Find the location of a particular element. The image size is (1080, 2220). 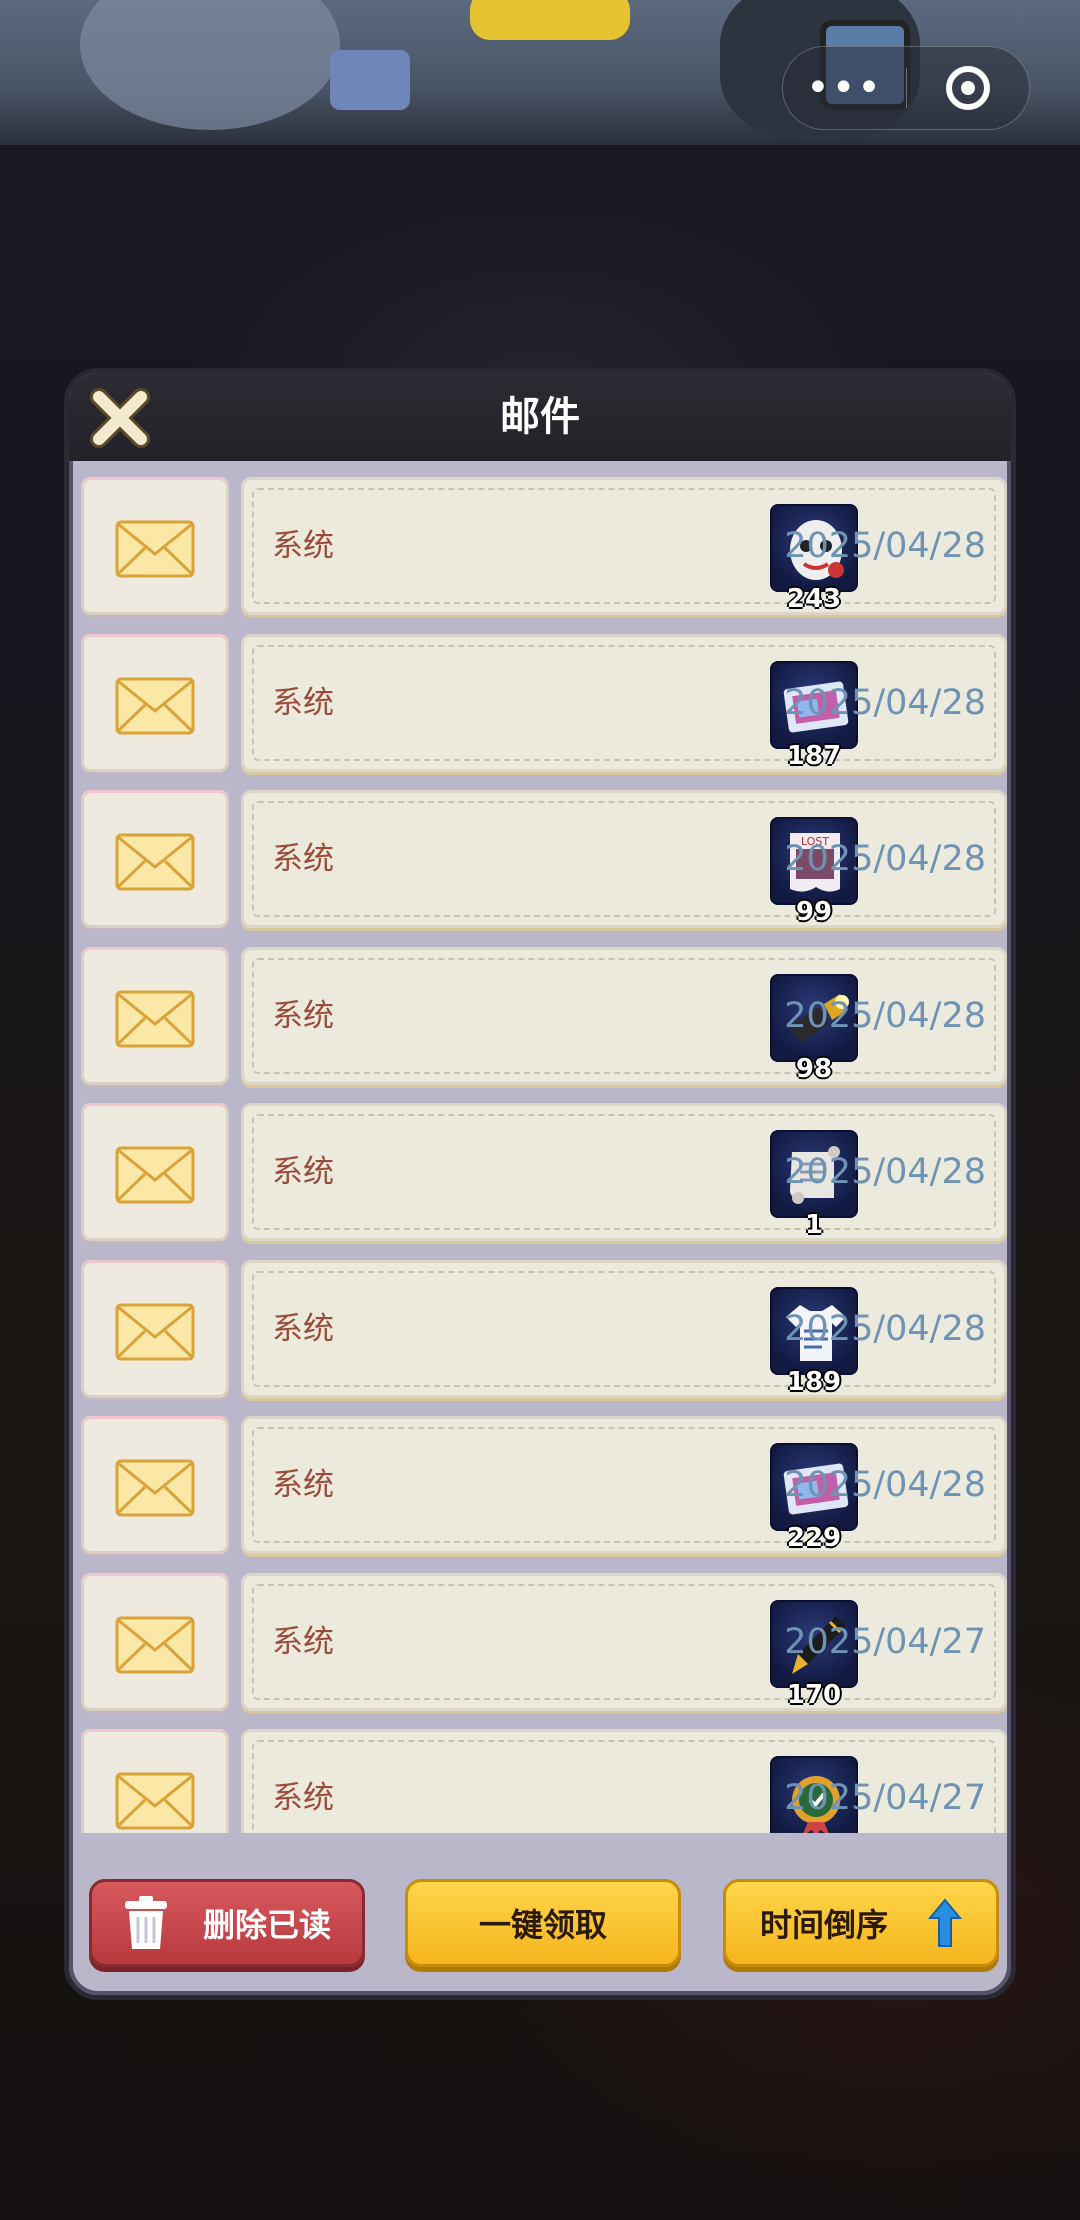

close-icon is located at coordinates (120, 418).